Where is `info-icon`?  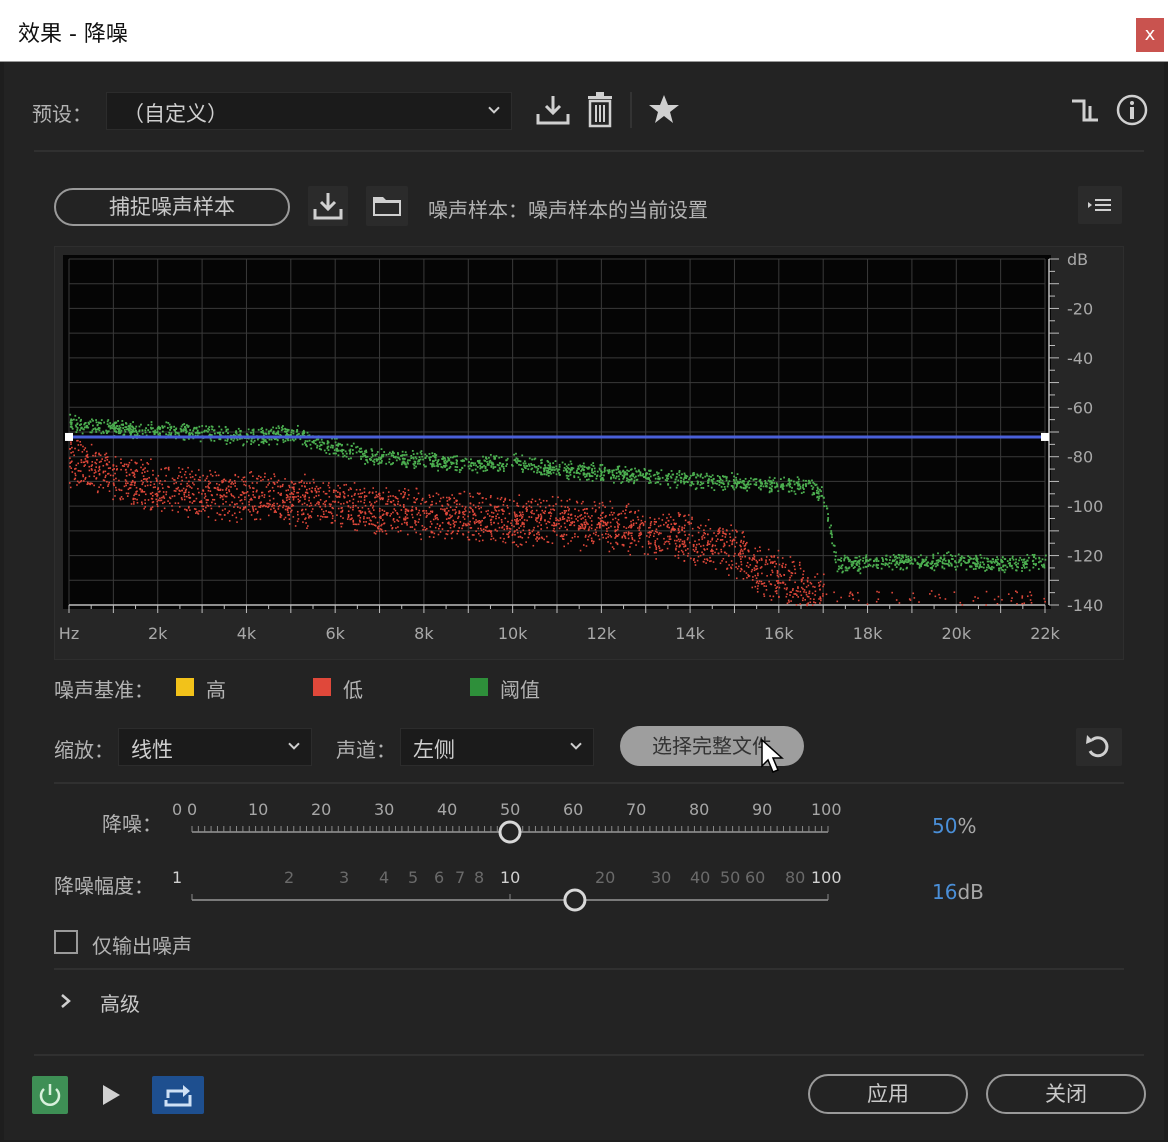
info-icon is located at coordinates (1132, 110).